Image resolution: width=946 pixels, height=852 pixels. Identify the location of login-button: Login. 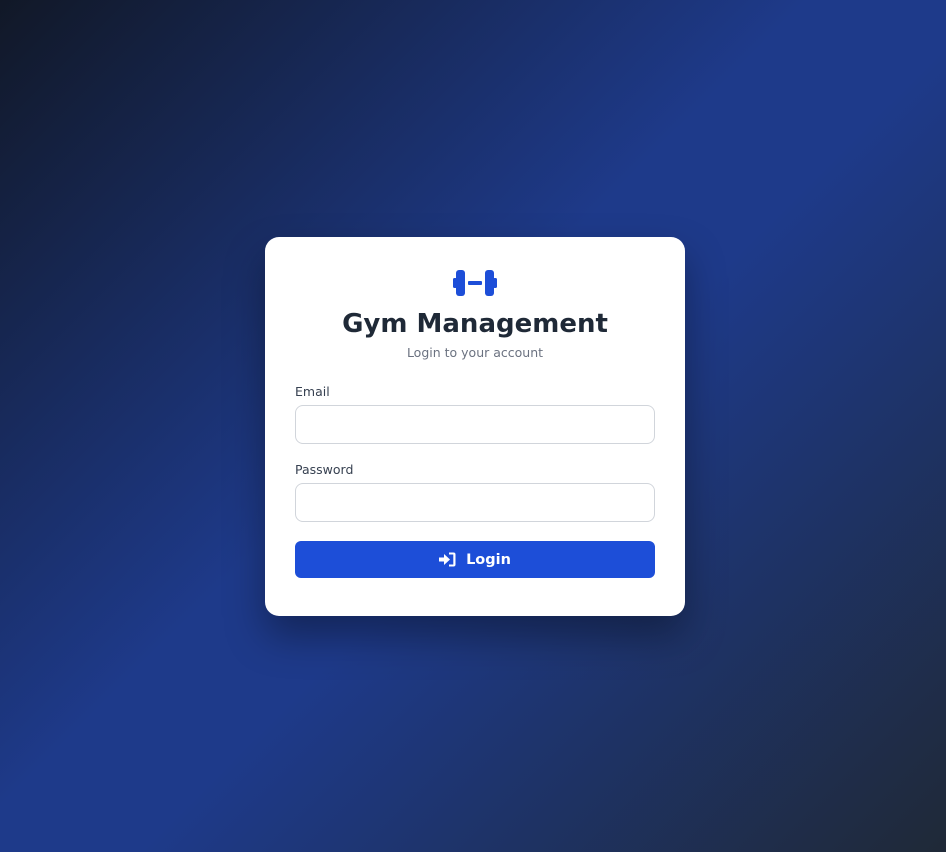
(475, 559).